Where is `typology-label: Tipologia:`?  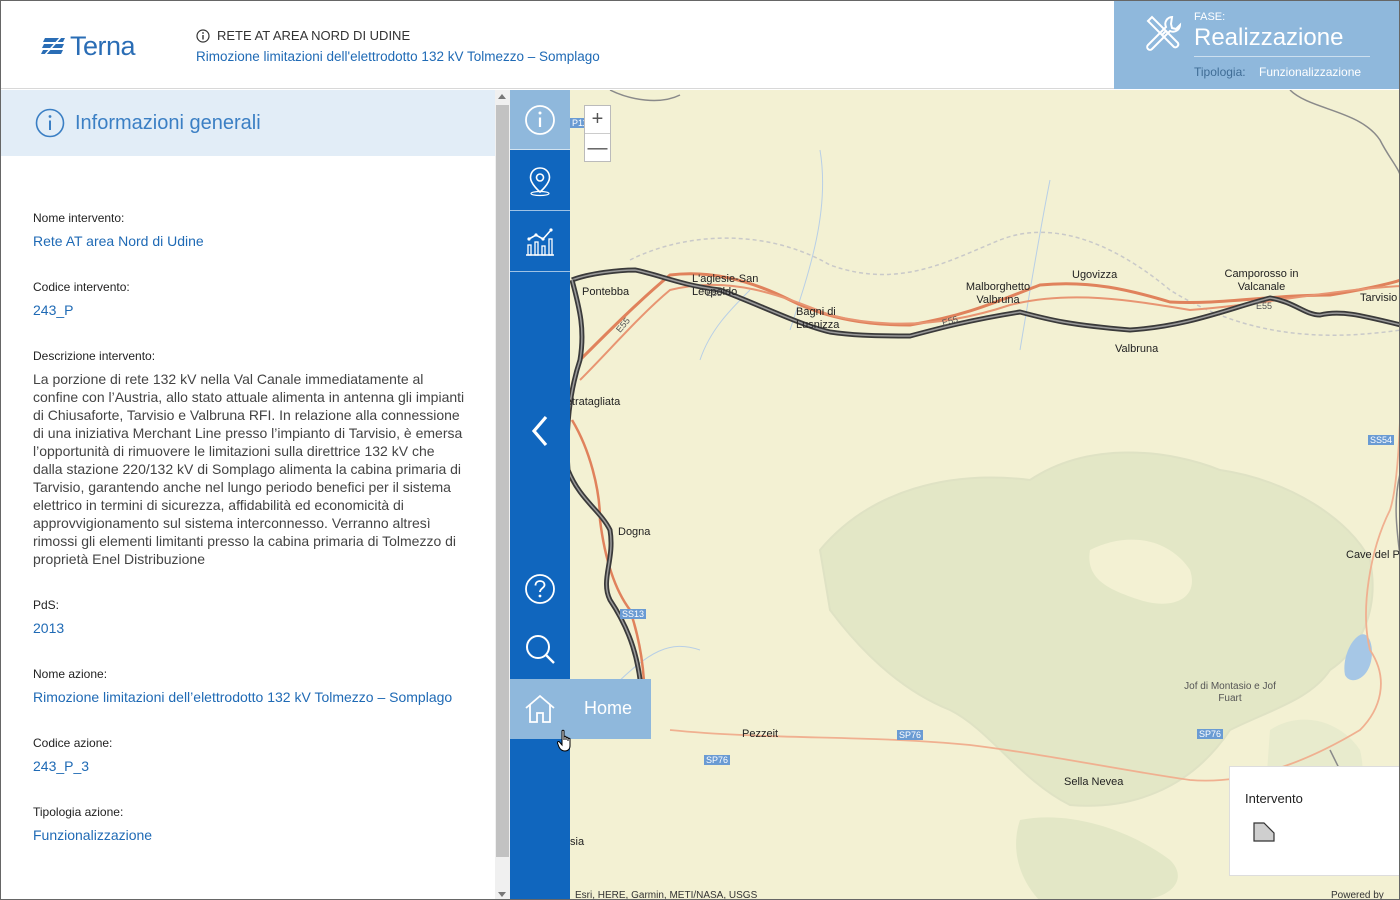
typology-label: Tipologia: is located at coordinates (1220, 72).